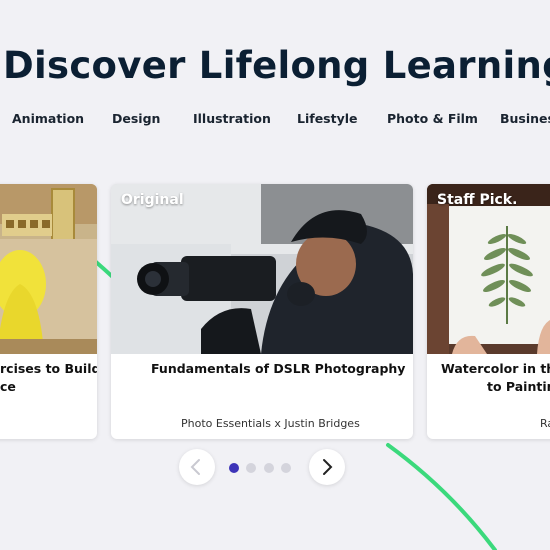  Describe the element at coordinates (525, 118) in the screenshot. I see `tab-business: Business` at that location.